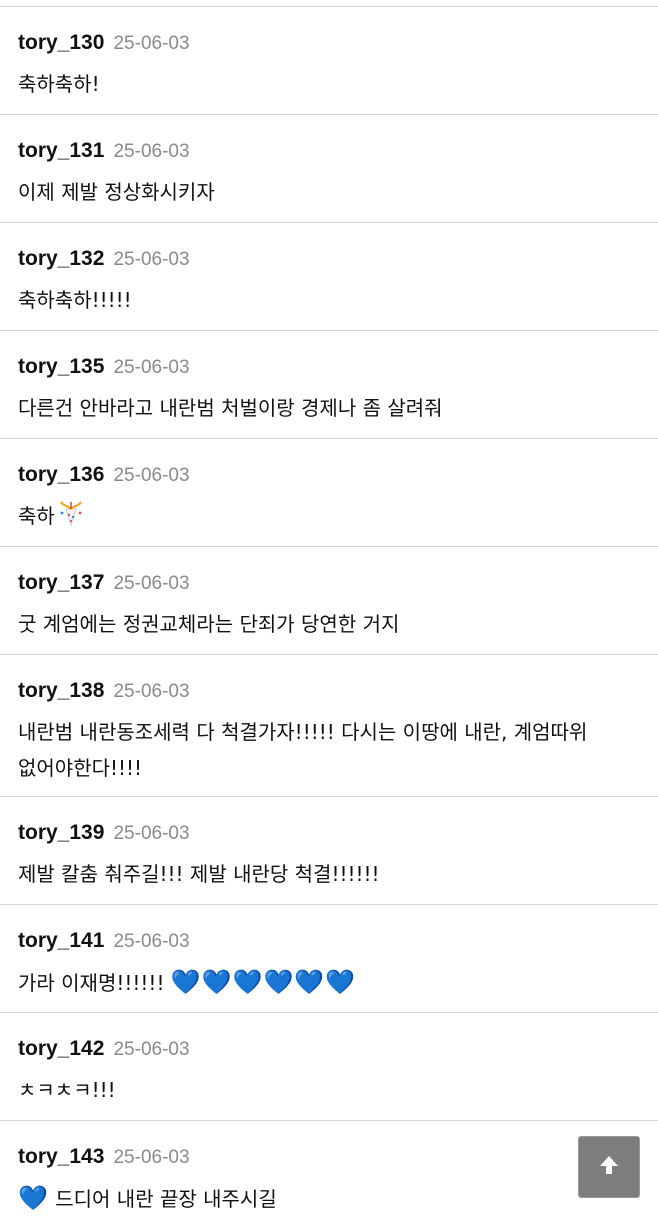 Image resolution: width=658 pixels, height=1229 pixels. I want to click on comment-text: 💙 드디어 내란 끝장 내주시길, so click(329, 1198).